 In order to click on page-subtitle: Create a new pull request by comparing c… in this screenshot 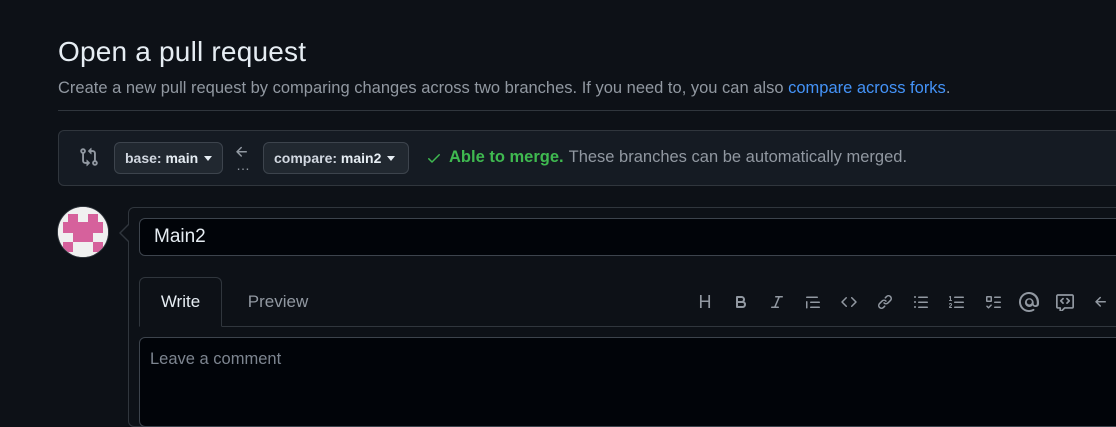, I will do `click(504, 88)`.